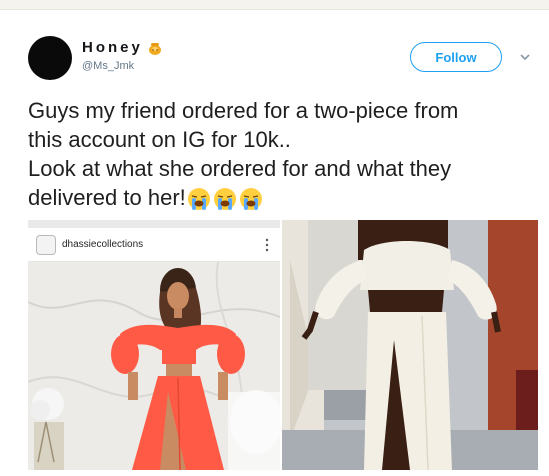  Describe the element at coordinates (456, 57) in the screenshot. I see `follow-button: Follow` at that location.